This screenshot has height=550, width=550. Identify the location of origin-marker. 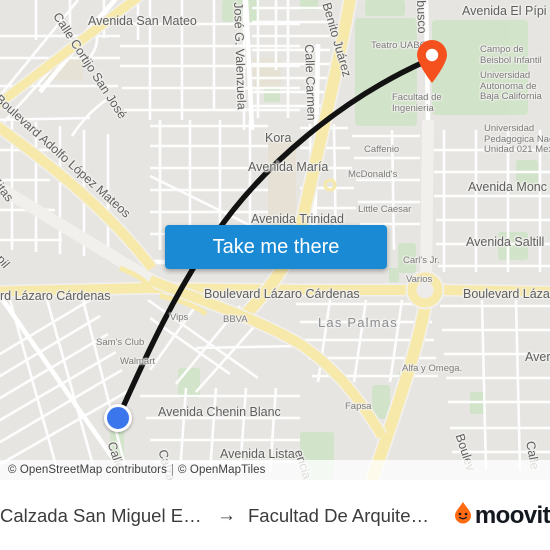
(118, 418).